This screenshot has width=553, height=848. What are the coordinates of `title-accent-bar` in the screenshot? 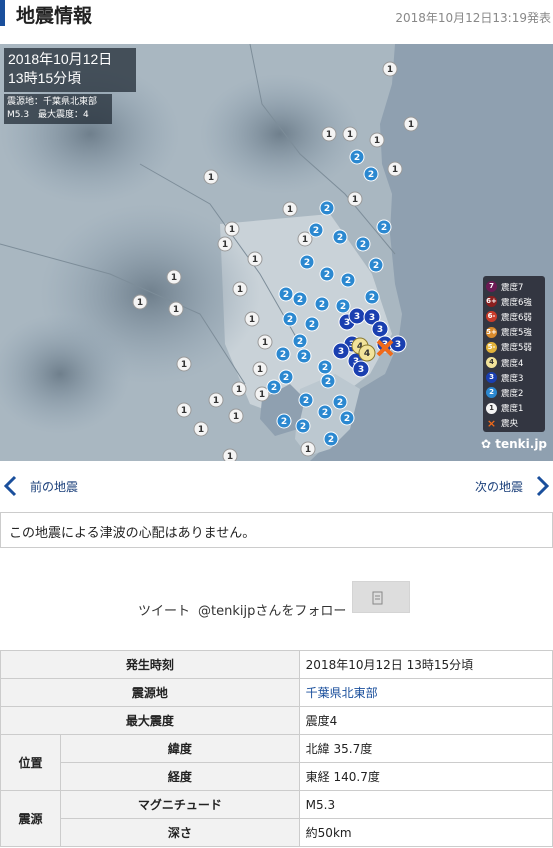 It's located at (2, 13).